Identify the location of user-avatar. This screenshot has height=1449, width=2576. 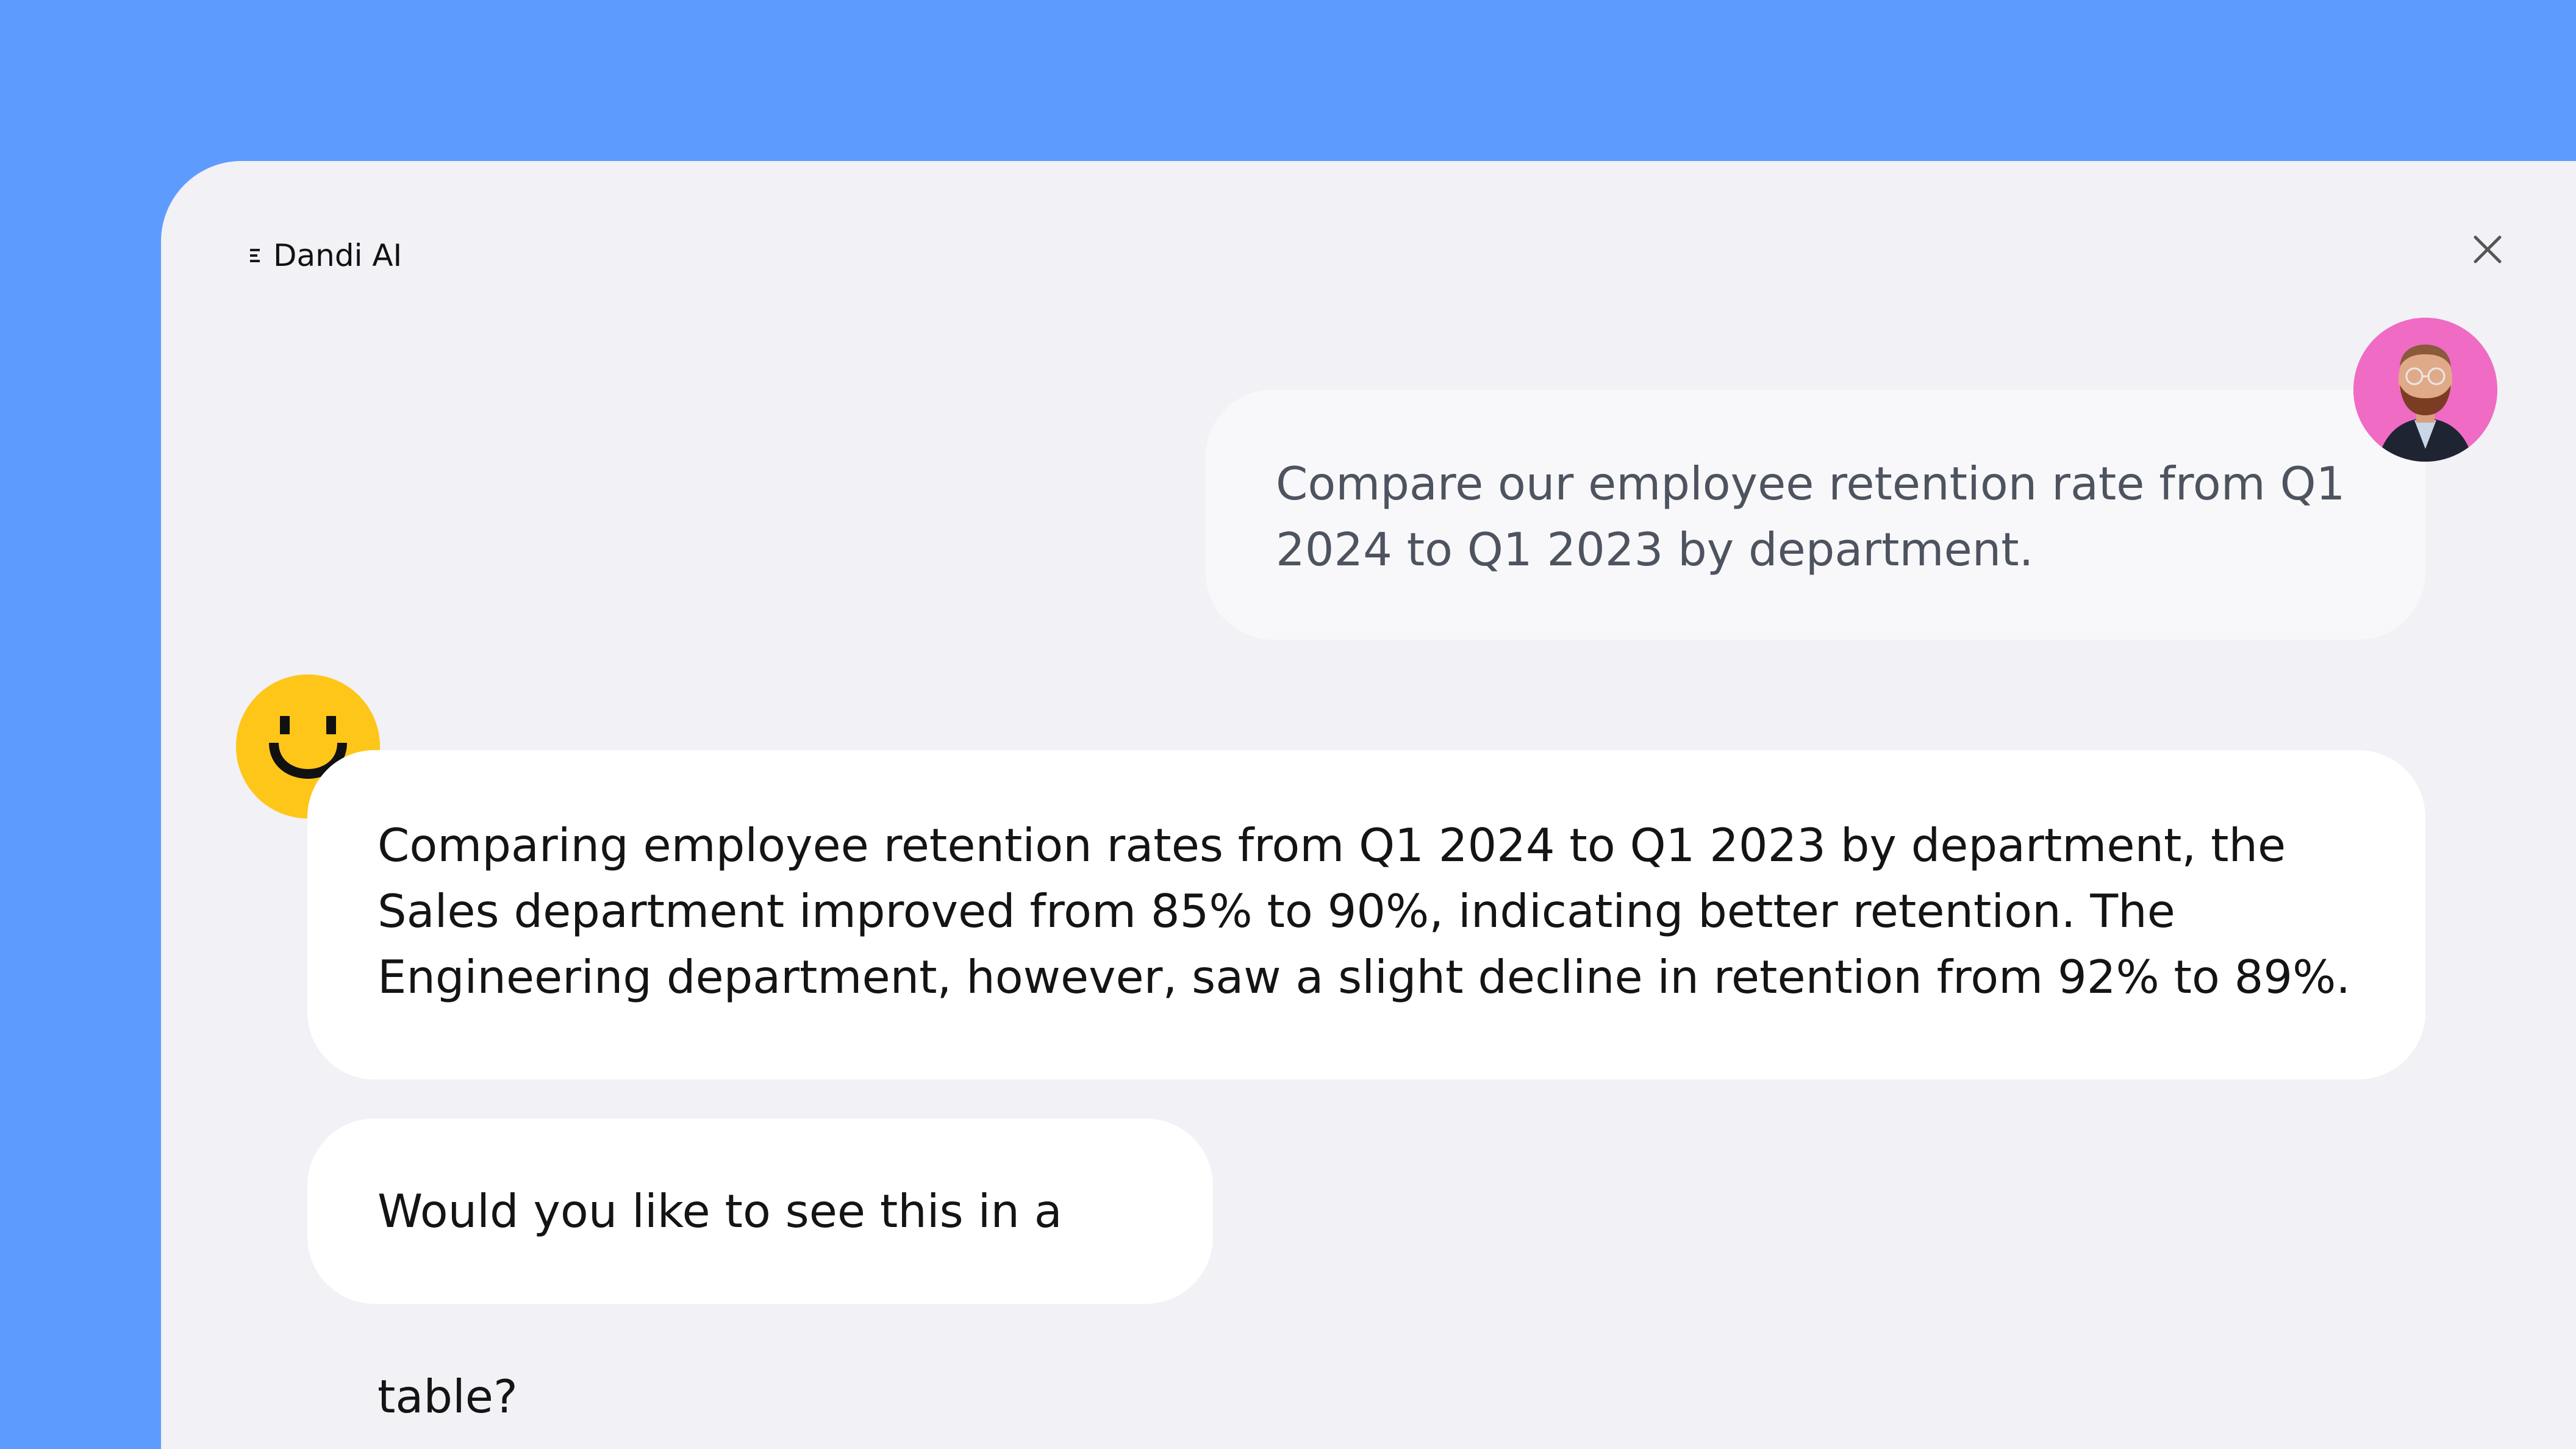
(2425, 390).